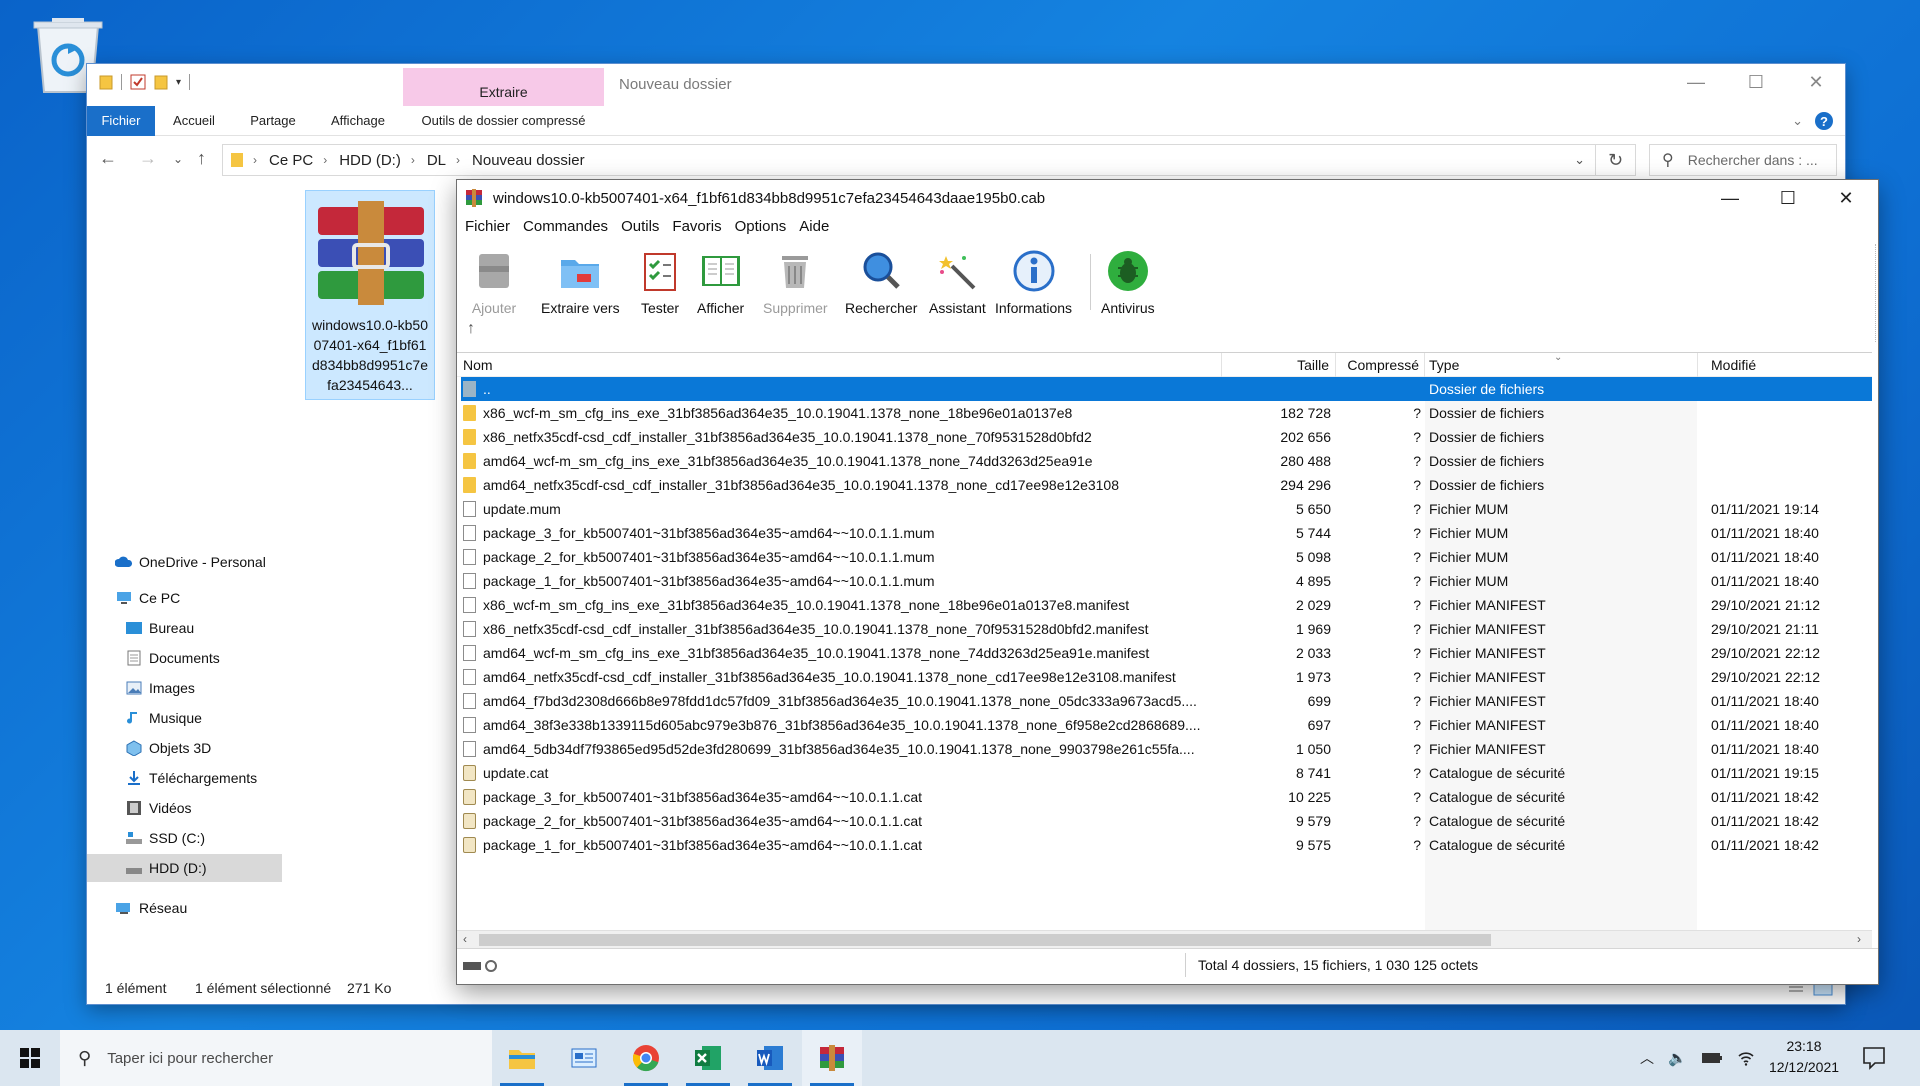  Describe the element at coordinates (1859, 939) in the screenshot. I see `scroll-right-icon: ›` at that location.